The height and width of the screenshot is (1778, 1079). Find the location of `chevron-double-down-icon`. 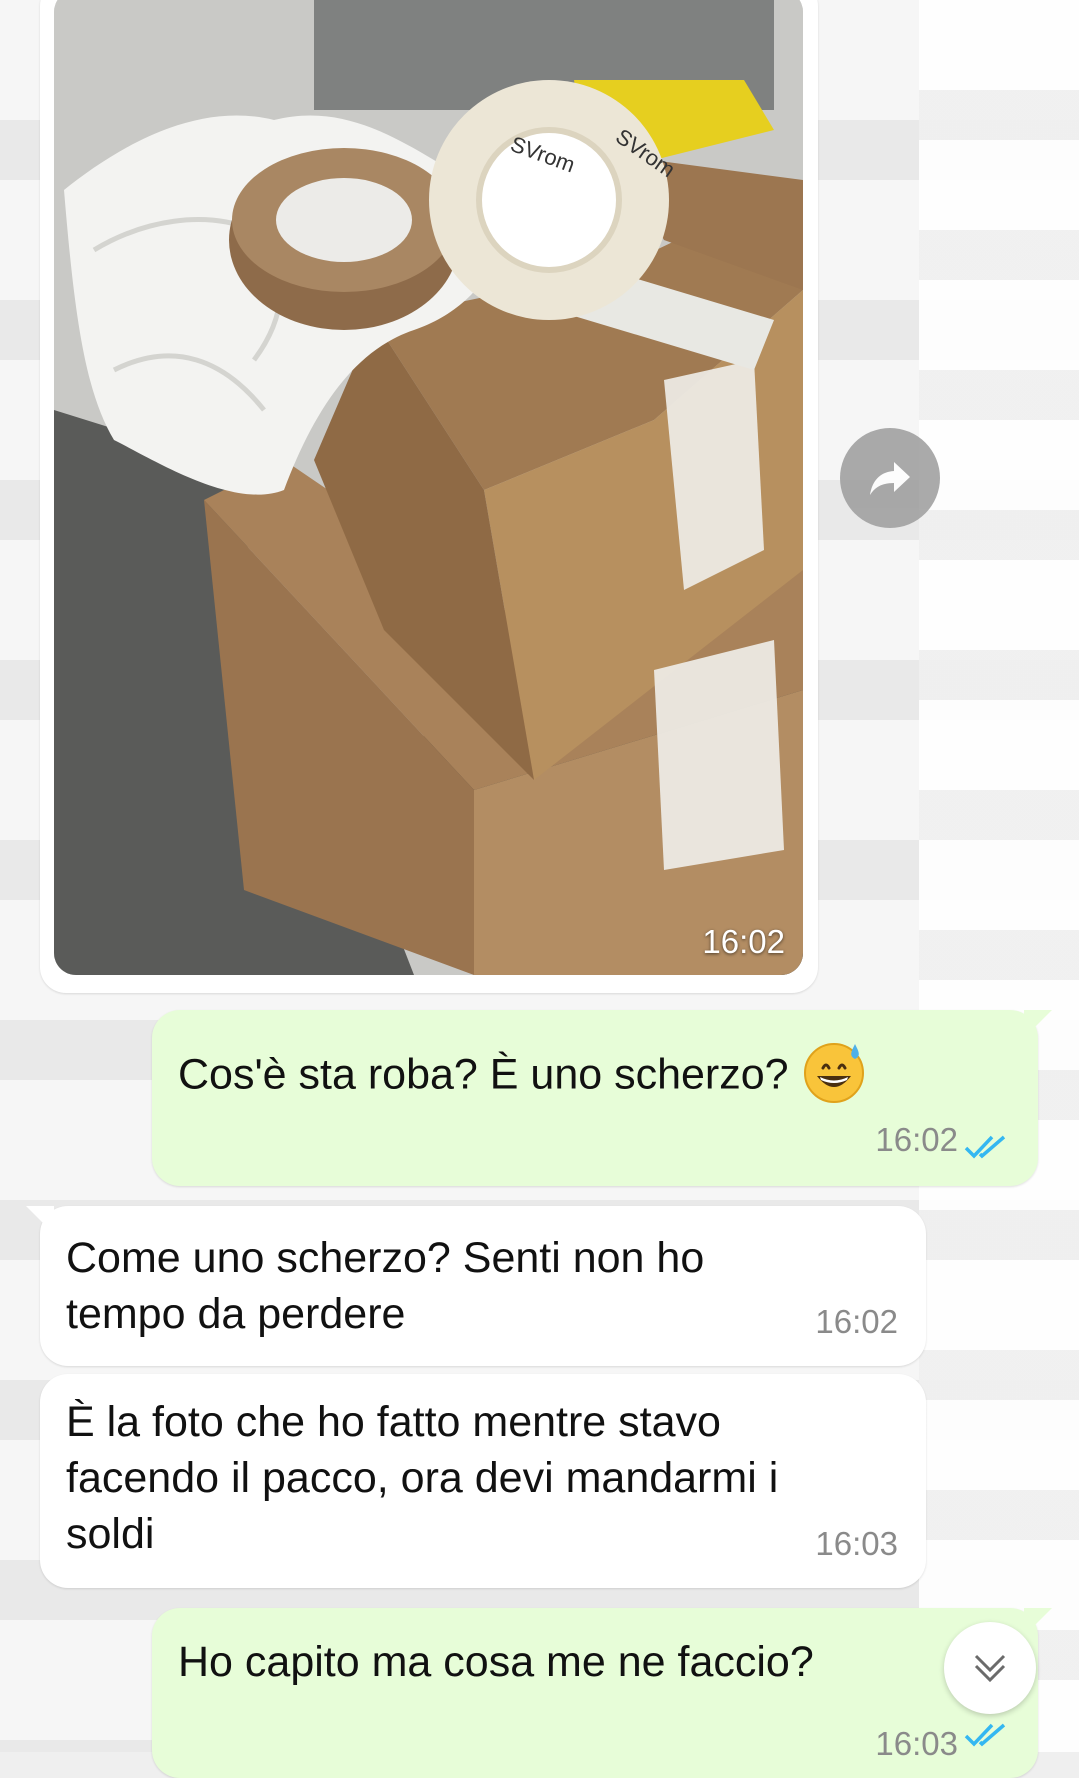

chevron-double-down-icon is located at coordinates (990, 1668).